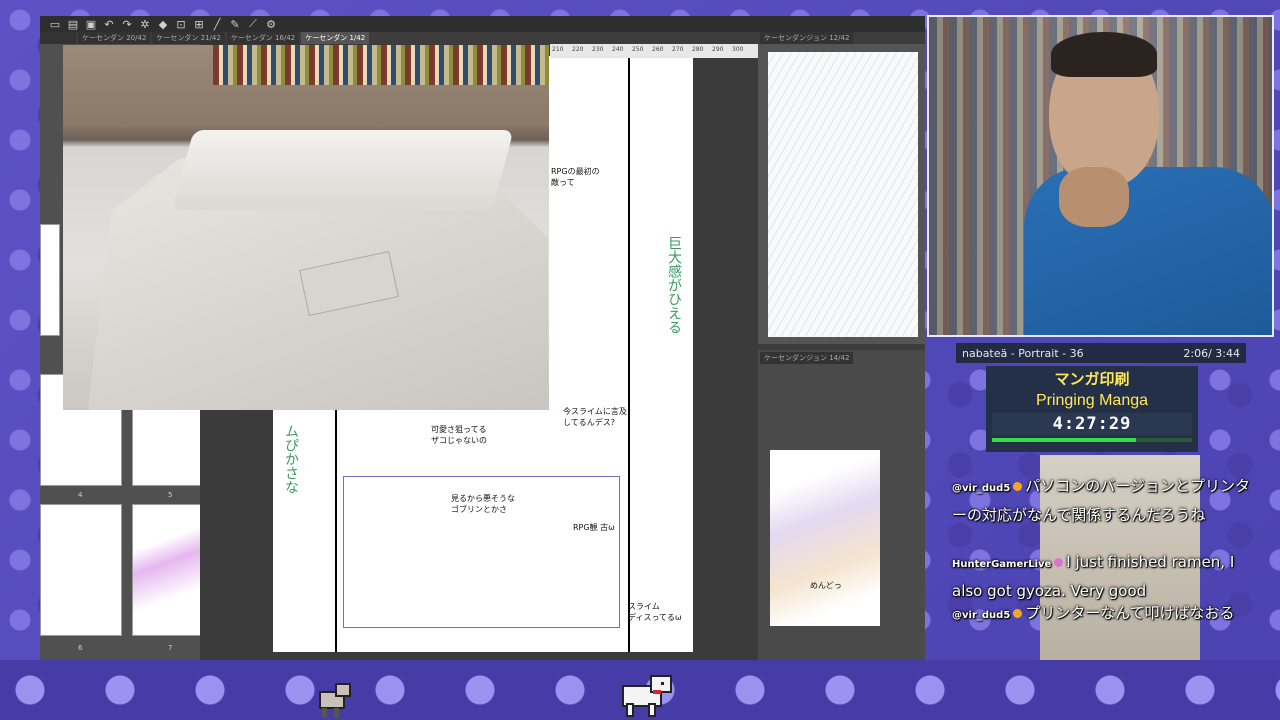 The width and height of the screenshot is (1280, 720). Describe the element at coordinates (578, 49) in the screenshot. I see `ruler-label: 220` at that location.